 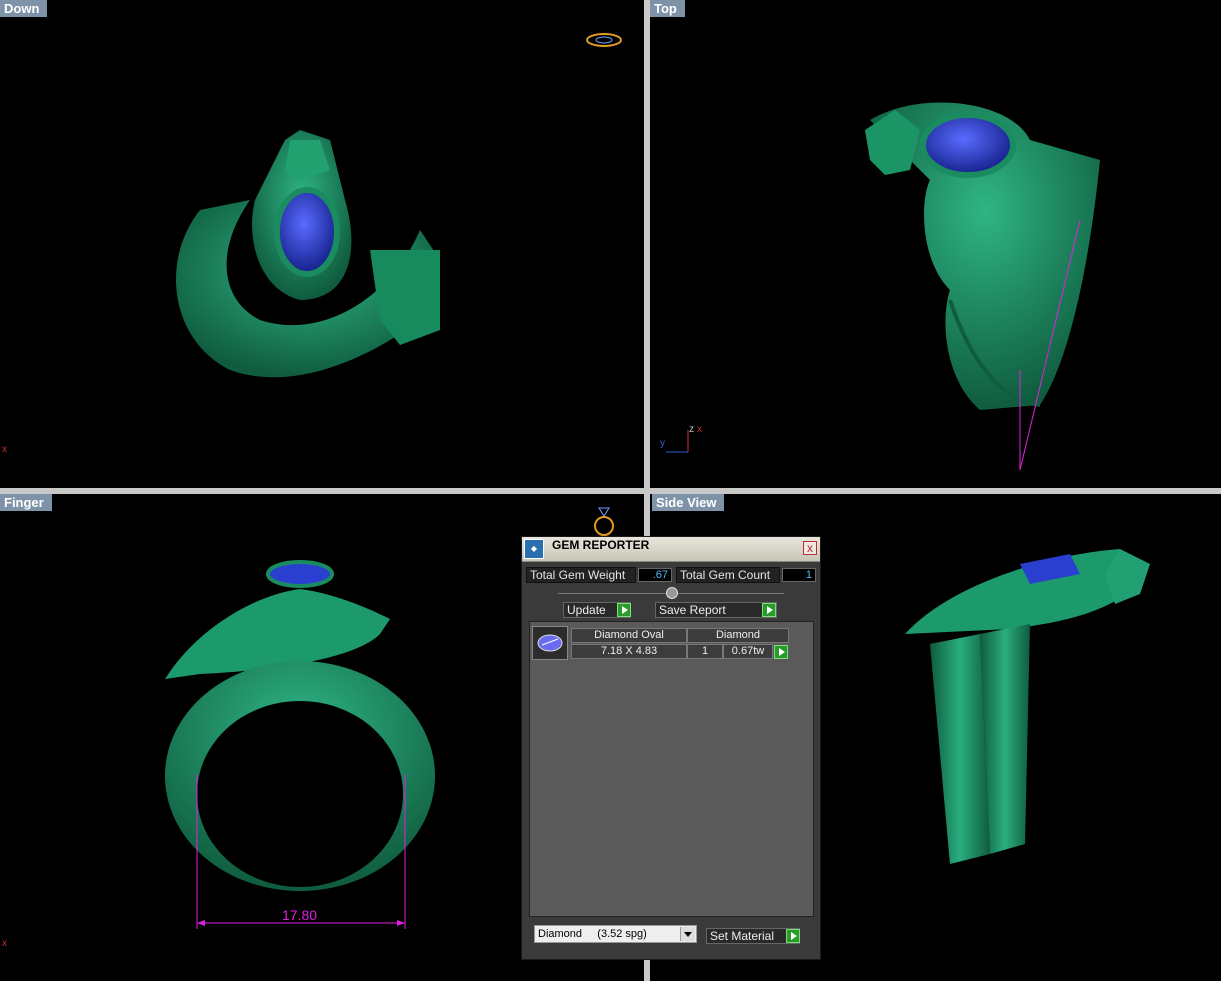 What do you see at coordinates (688, 502) in the screenshot?
I see `viewport-label-side: Side View` at bounding box center [688, 502].